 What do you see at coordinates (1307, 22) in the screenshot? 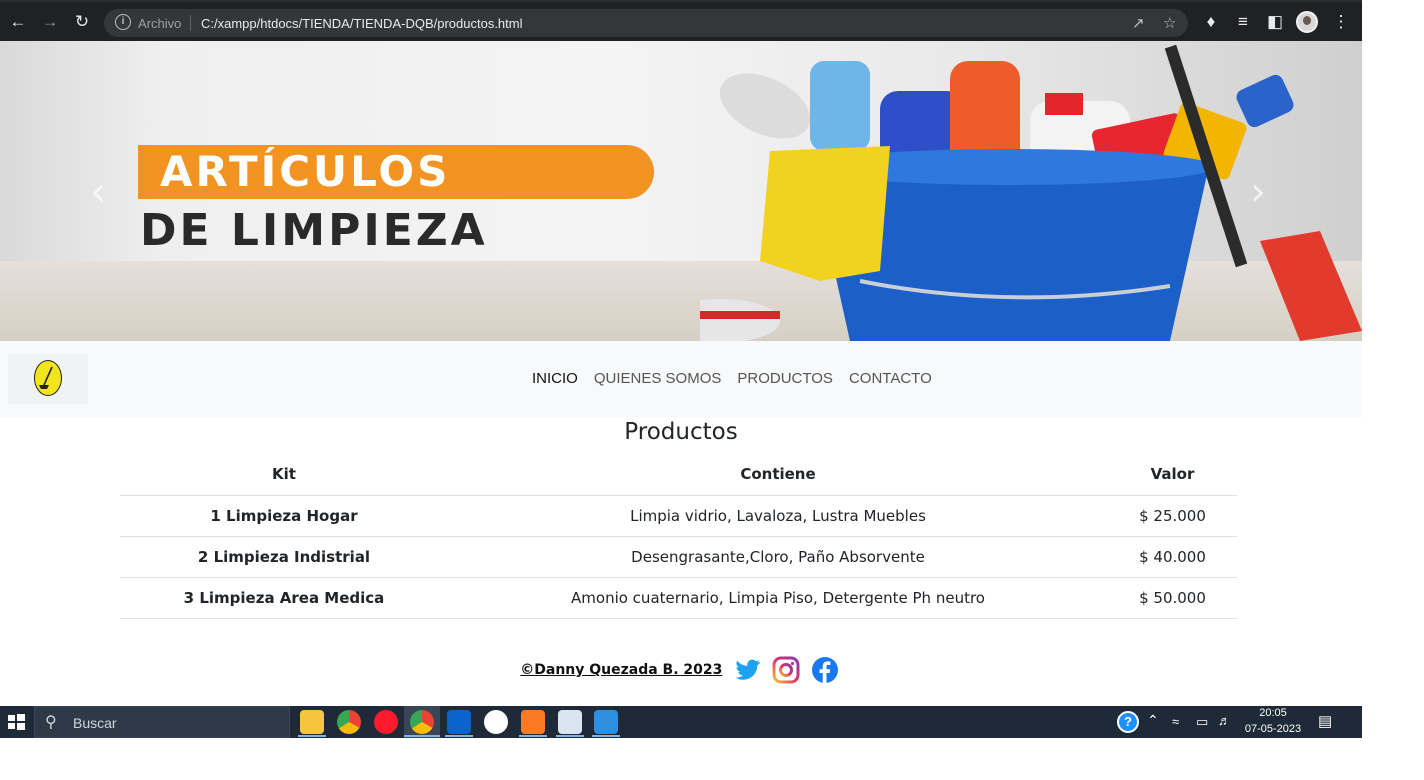
I see `avatar` at bounding box center [1307, 22].